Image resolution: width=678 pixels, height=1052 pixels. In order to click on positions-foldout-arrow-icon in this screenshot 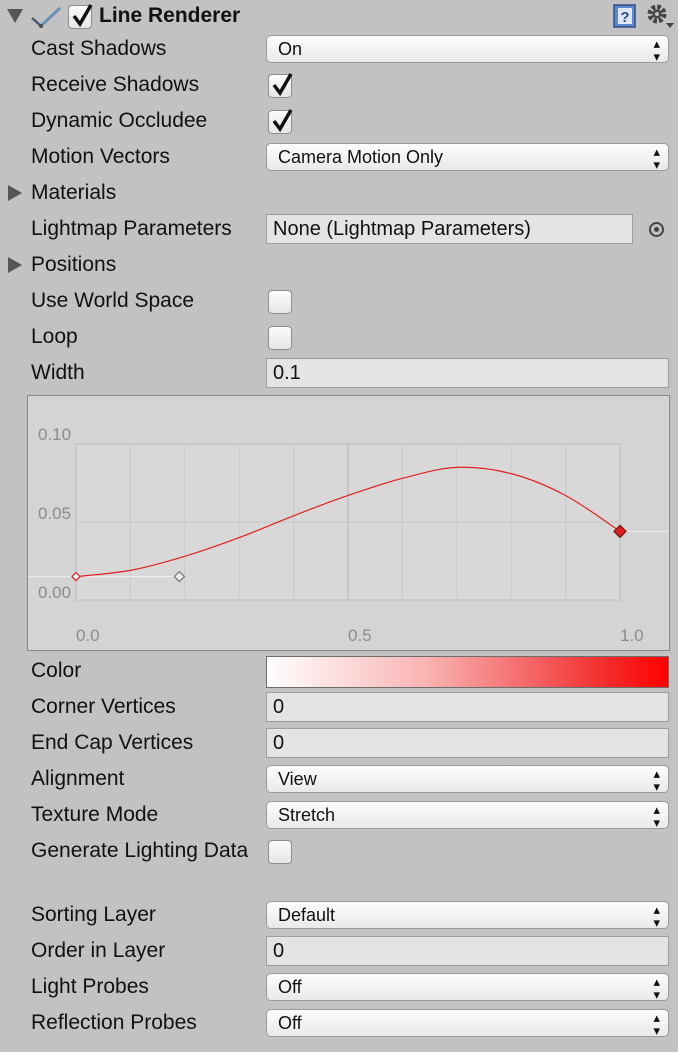, I will do `click(15, 265)`.